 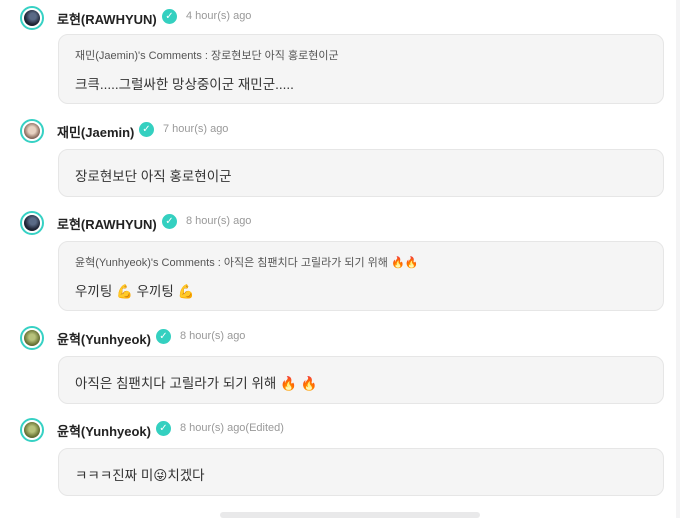 I want to click on comment-time: 8 hour(s) ago(Edited), so click(x=232, y=428).